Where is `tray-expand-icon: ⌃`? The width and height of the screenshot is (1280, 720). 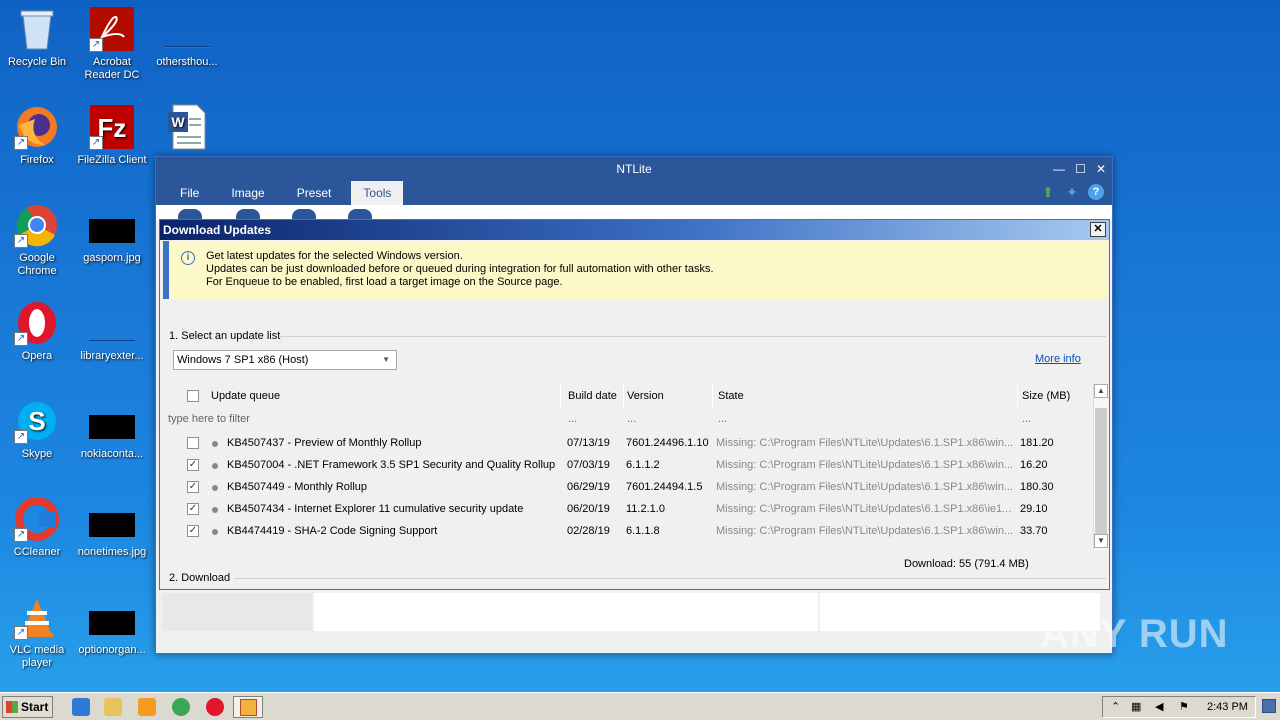
tray-expand-icon: ⌃ is located at coordinates (1115, 706).